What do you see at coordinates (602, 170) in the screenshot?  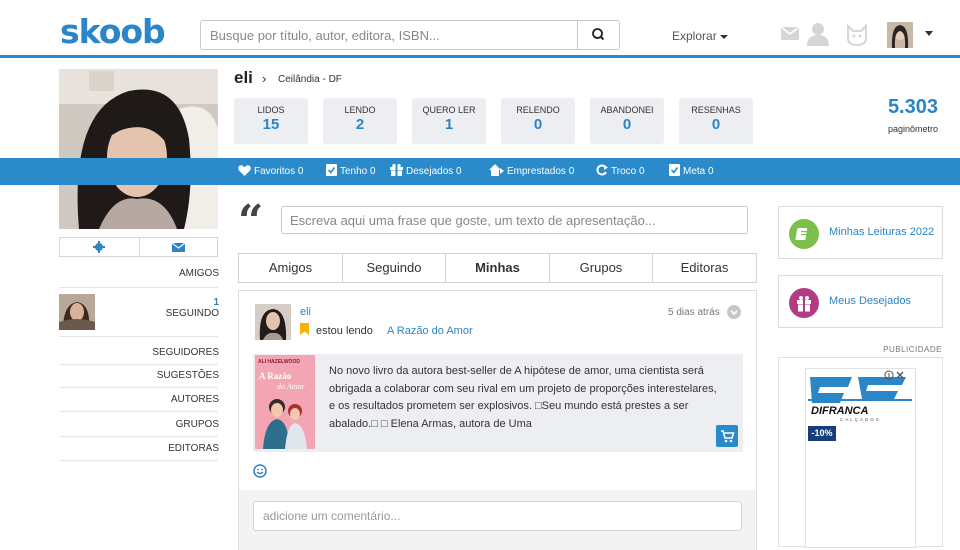 I see `swap-icon` at bounding box center [602, 170].